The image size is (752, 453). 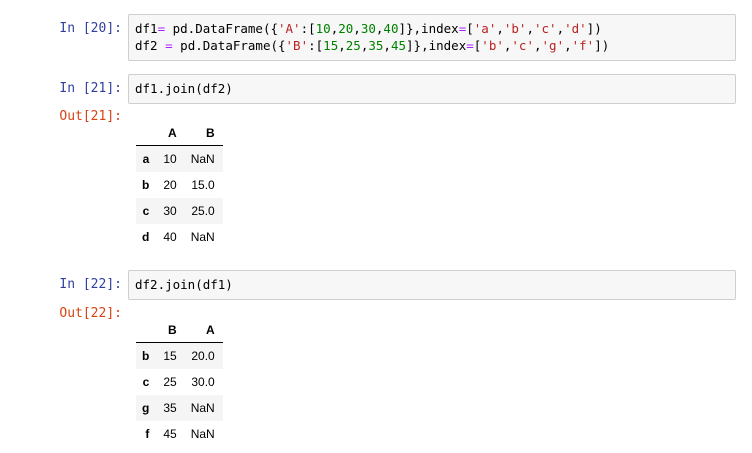 I want to click on table-row: f 45 NaN, so click(x=179, y=434).